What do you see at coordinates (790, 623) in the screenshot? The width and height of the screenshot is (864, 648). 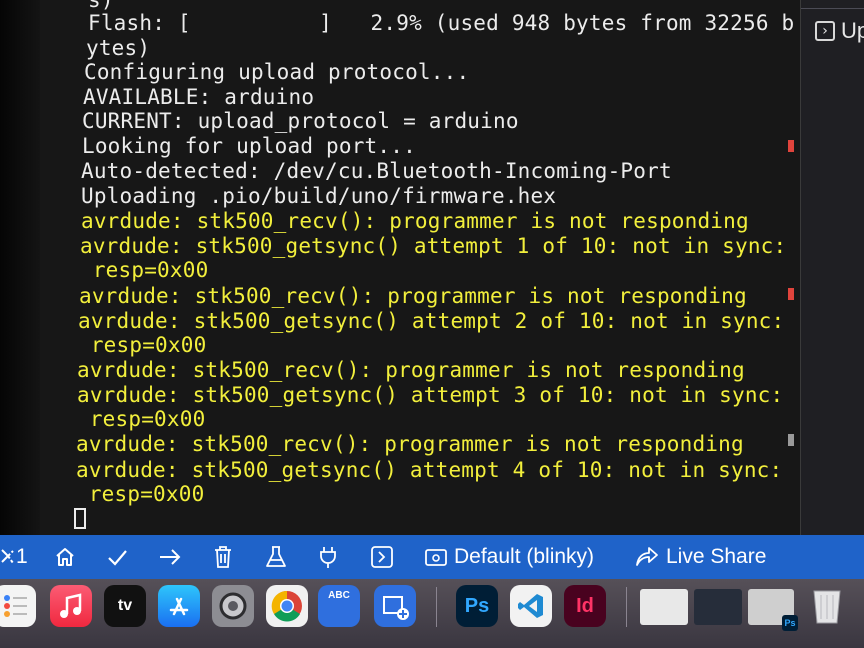 I see `recent-window-badge: Ps` at bounding box center [790, 623].